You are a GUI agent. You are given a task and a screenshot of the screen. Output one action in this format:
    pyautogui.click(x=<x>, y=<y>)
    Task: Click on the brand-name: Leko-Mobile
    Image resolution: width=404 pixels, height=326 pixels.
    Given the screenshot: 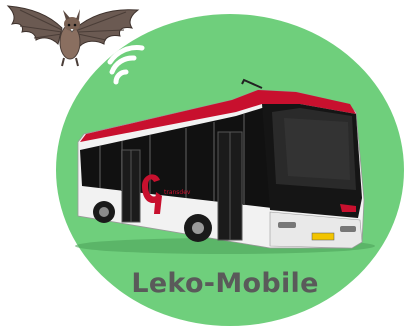 What is the action you would take?
    pyautogui.click(x=225, y=283)
    